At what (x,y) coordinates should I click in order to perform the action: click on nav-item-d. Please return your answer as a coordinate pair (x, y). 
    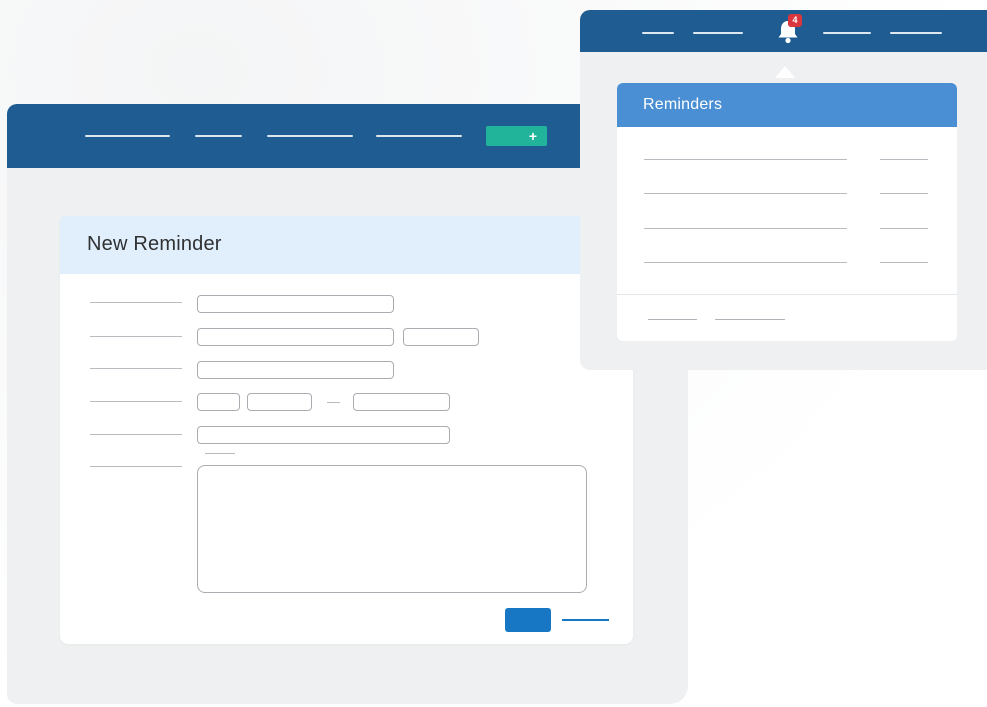
    Looking at the image, I should click on (916, 33).